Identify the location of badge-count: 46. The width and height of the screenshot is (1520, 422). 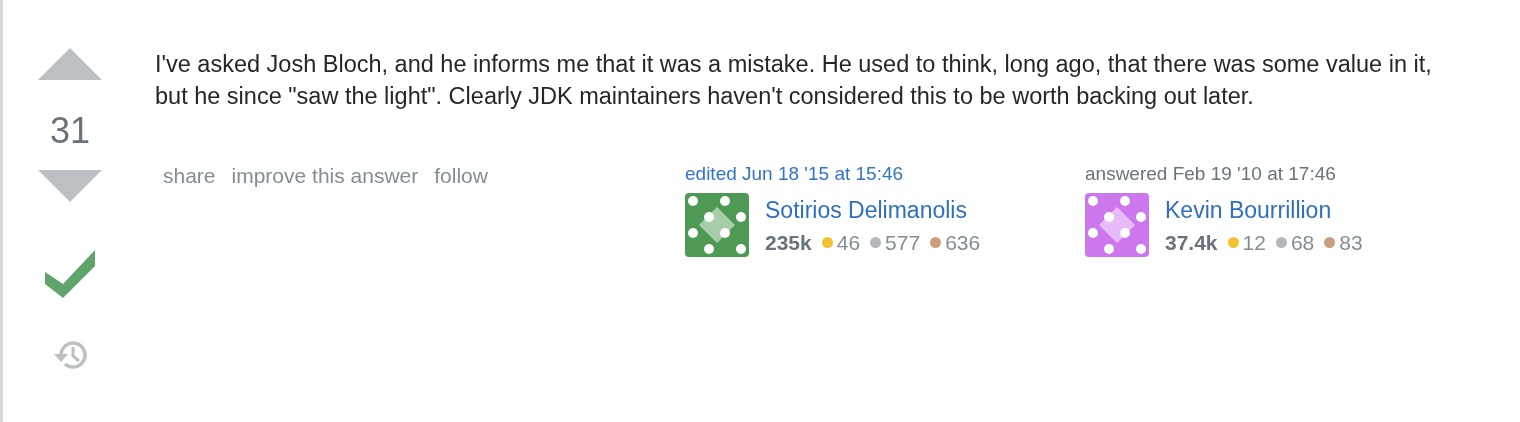
(848, 243).